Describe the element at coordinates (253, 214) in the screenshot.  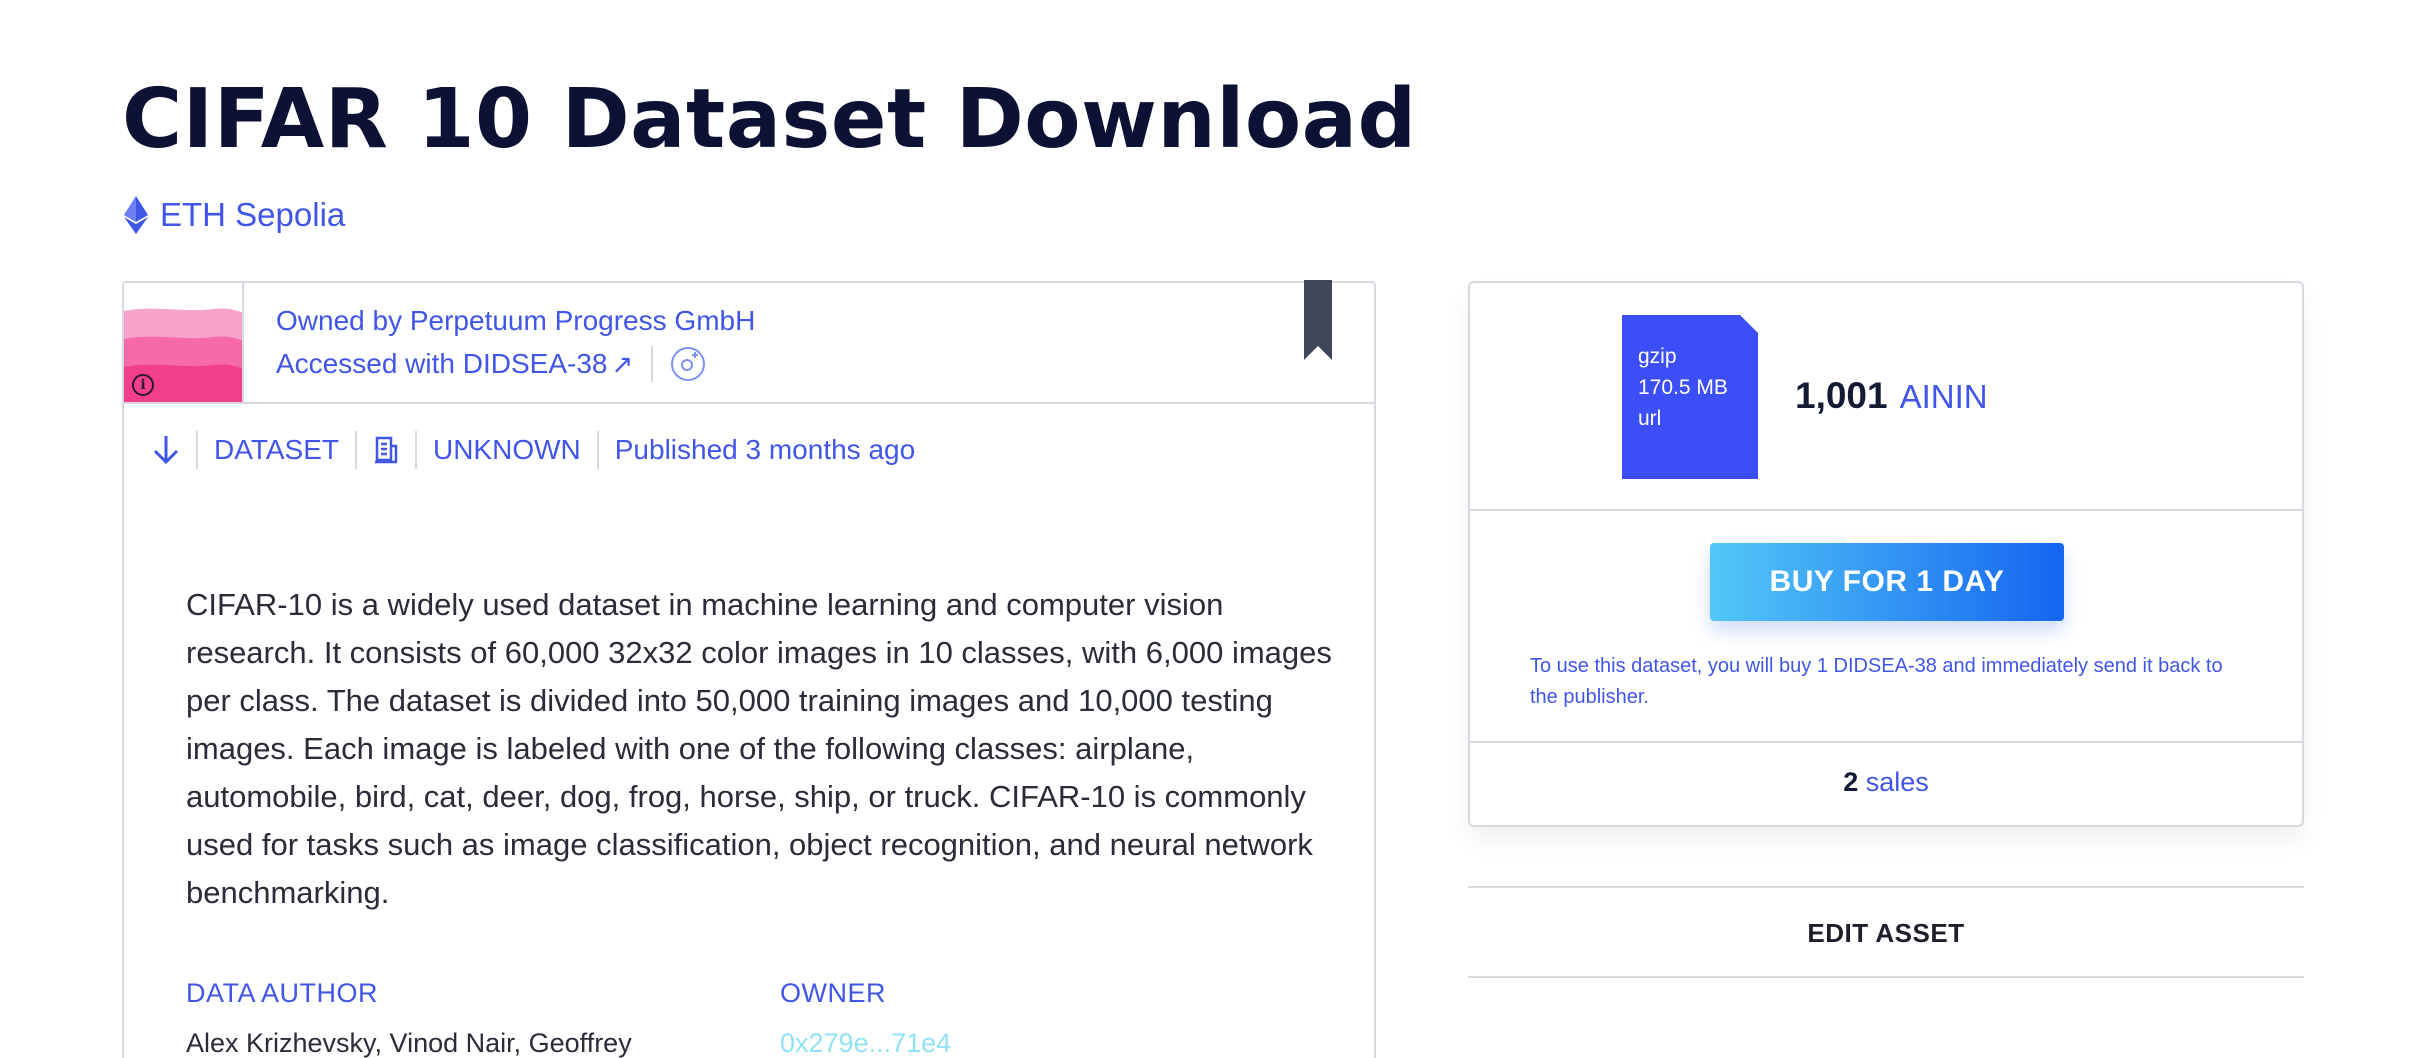
I see `network-name: ETH Sepolia` at that location.